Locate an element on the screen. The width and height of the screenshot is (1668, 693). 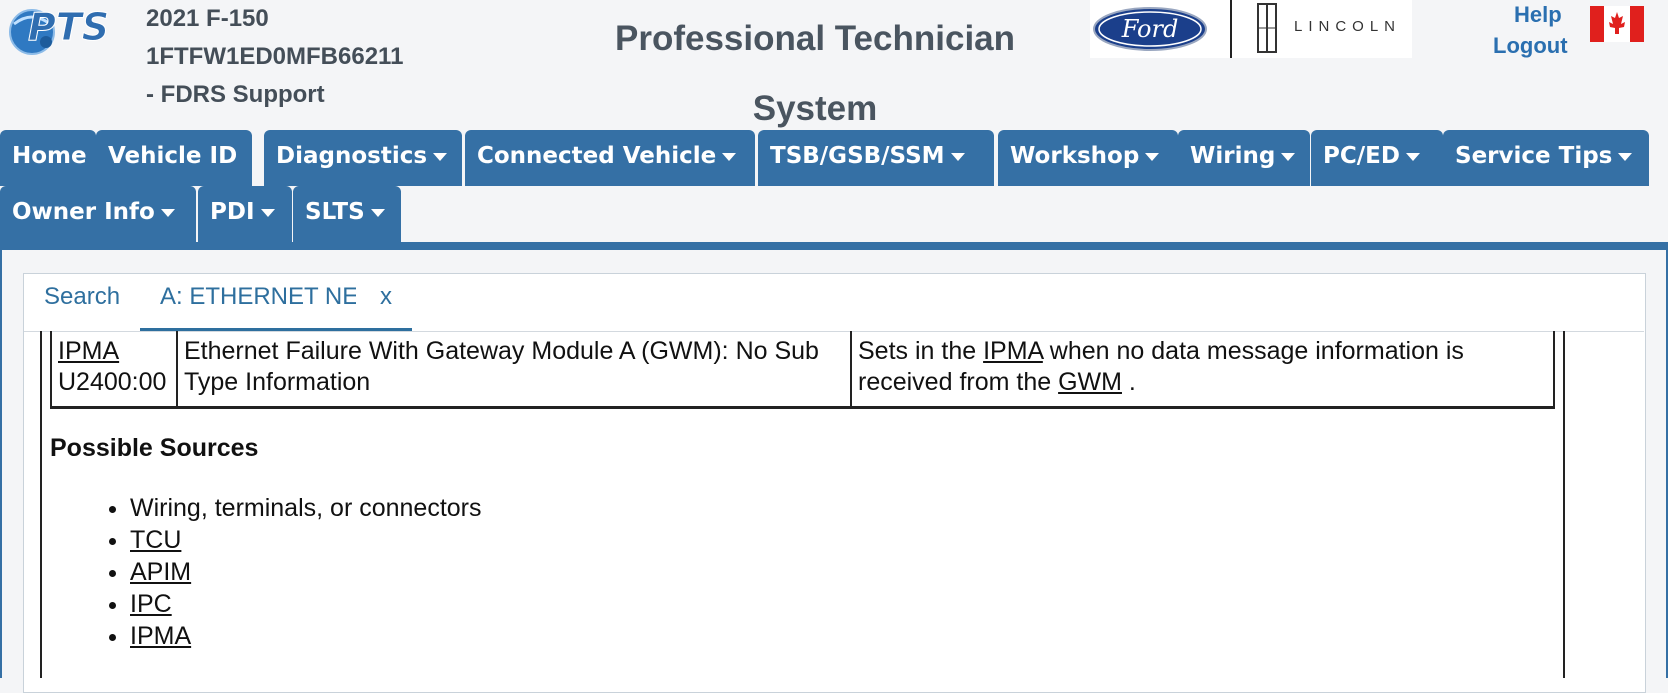
fdrs-support: - FDRS Support is located at coordinates (235, 94).